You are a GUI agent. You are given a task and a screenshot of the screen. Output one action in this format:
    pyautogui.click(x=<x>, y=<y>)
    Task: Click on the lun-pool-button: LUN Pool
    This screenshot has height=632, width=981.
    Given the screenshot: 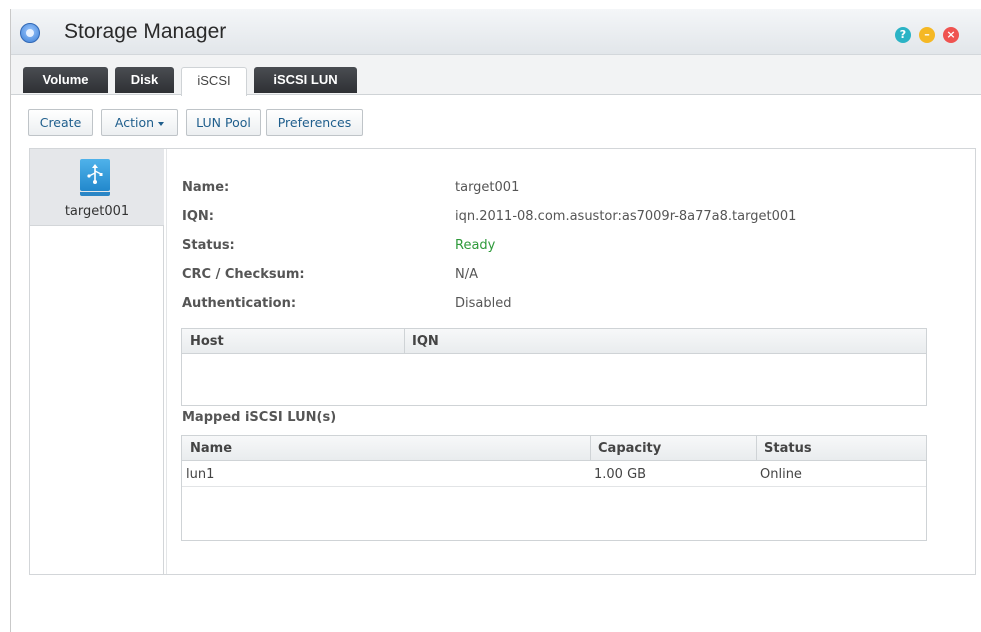 What is the action you would take?
    pyautogui.click(x=223, y=122)
    